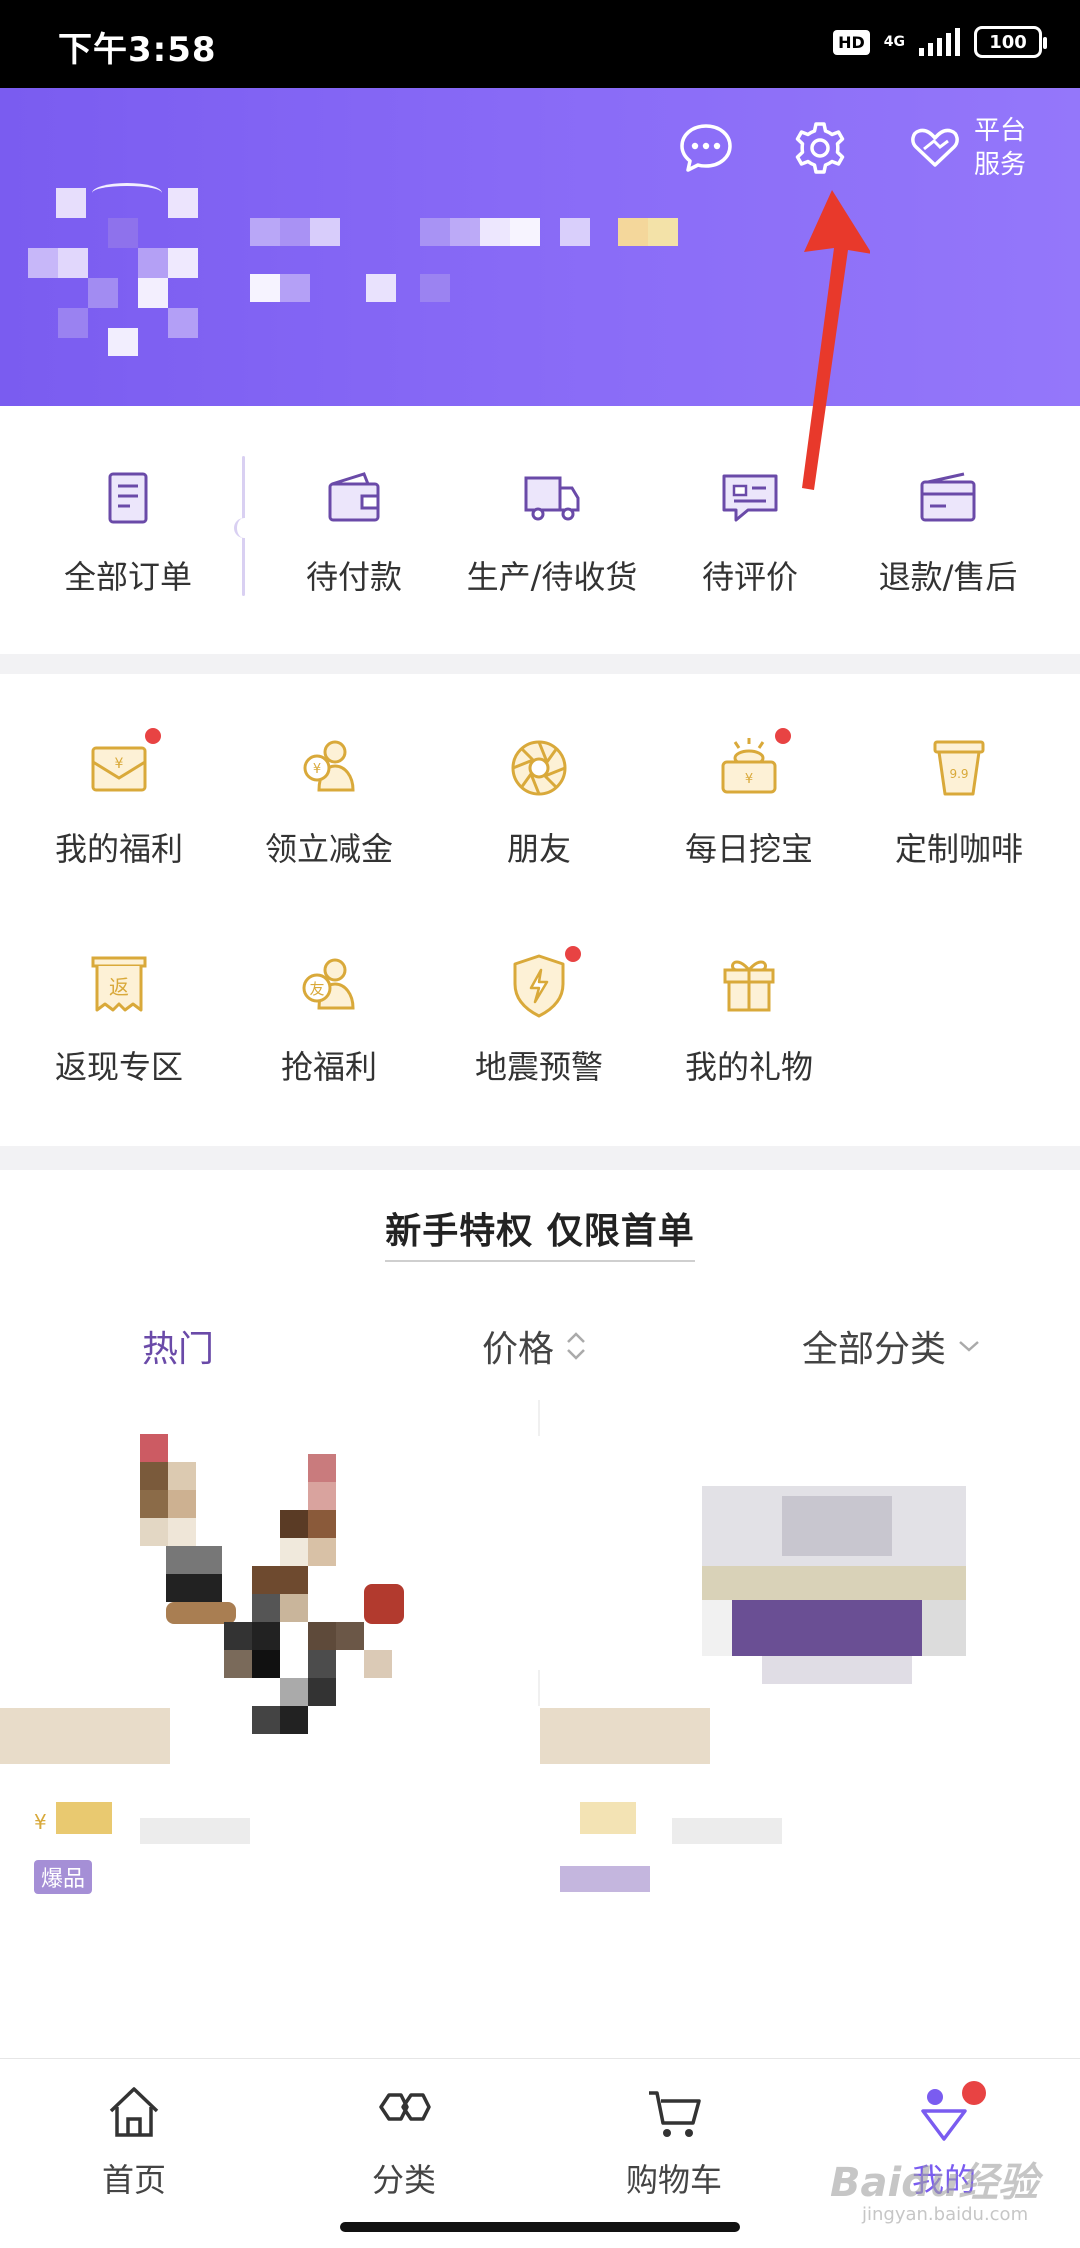 The width and height of the screenshot is (1080, 2248). Describe the element at coordinates (133, 2180) in the screenshot. I see `nav-label: 首页` at that location.